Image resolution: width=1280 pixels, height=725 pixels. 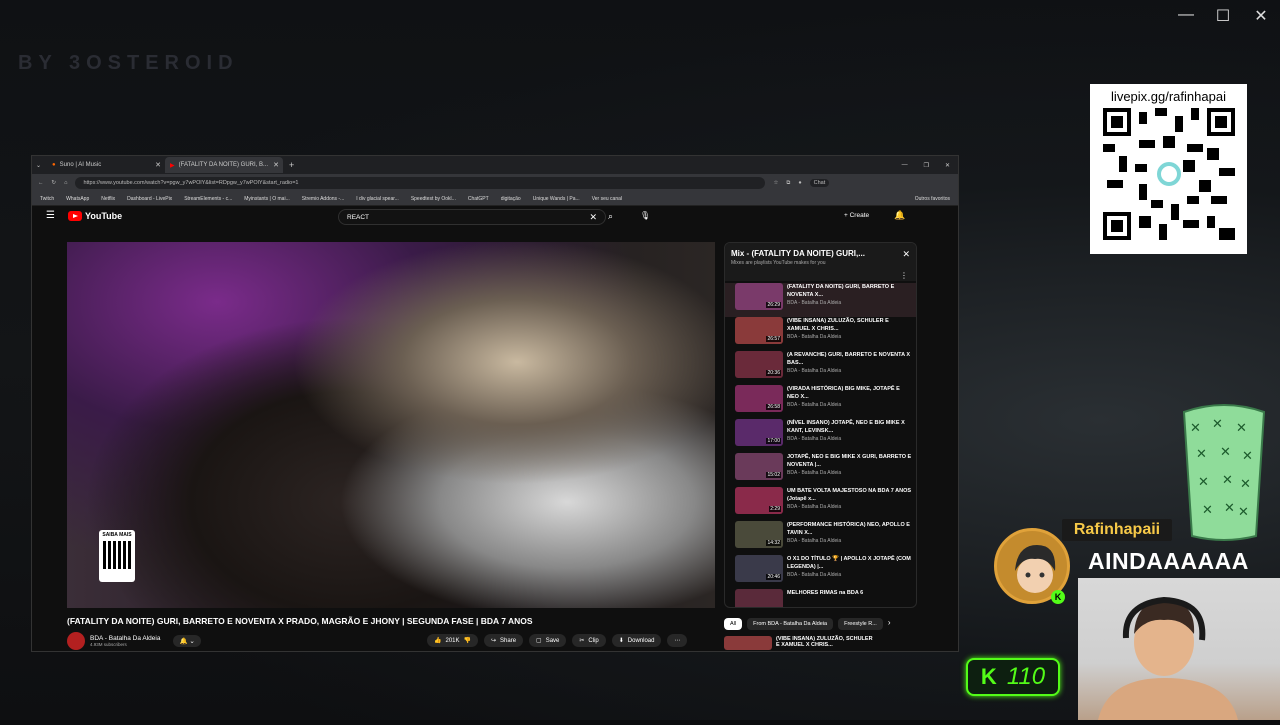 I want to click on viewer-count: 110, so click(x=1026, y=676).